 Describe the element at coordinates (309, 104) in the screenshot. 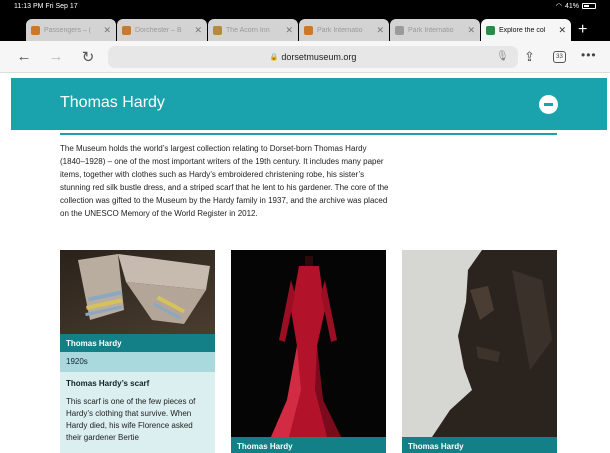

I see `section-banner: Thomas Hardy` at that location.